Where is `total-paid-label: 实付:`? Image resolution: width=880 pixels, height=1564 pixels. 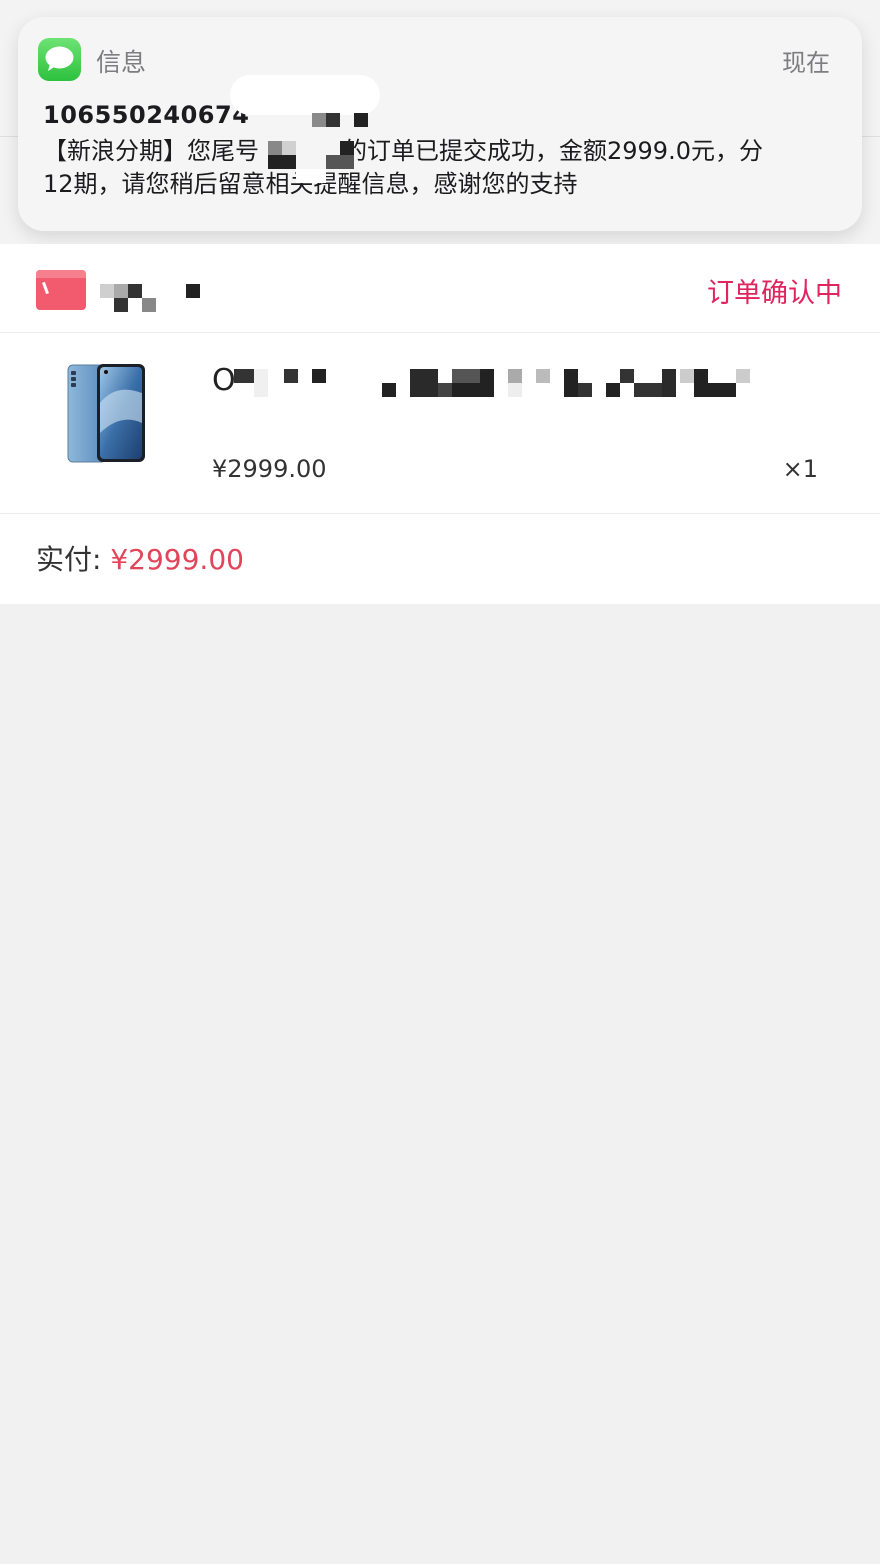 total-paid-label: 实付: is located at coordinates (73, 559).